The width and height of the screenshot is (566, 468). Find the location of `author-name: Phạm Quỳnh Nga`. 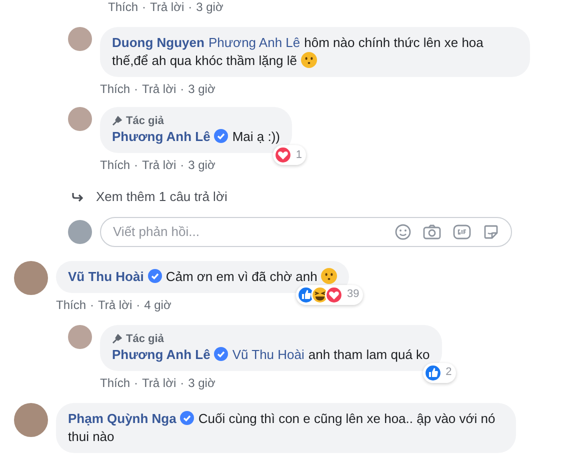

author-name: Phạm Quỳnh Nga is located at coordinates (122, 418).